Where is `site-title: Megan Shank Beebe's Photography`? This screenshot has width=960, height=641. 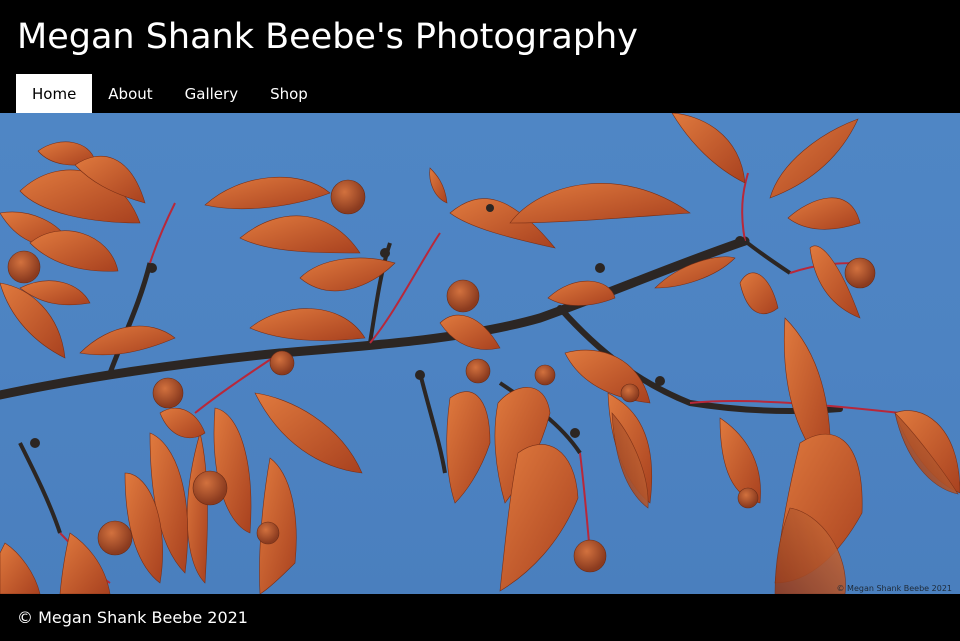
site-title: Megan Shank Beebe's Photography is located at coordinates (327, 37).